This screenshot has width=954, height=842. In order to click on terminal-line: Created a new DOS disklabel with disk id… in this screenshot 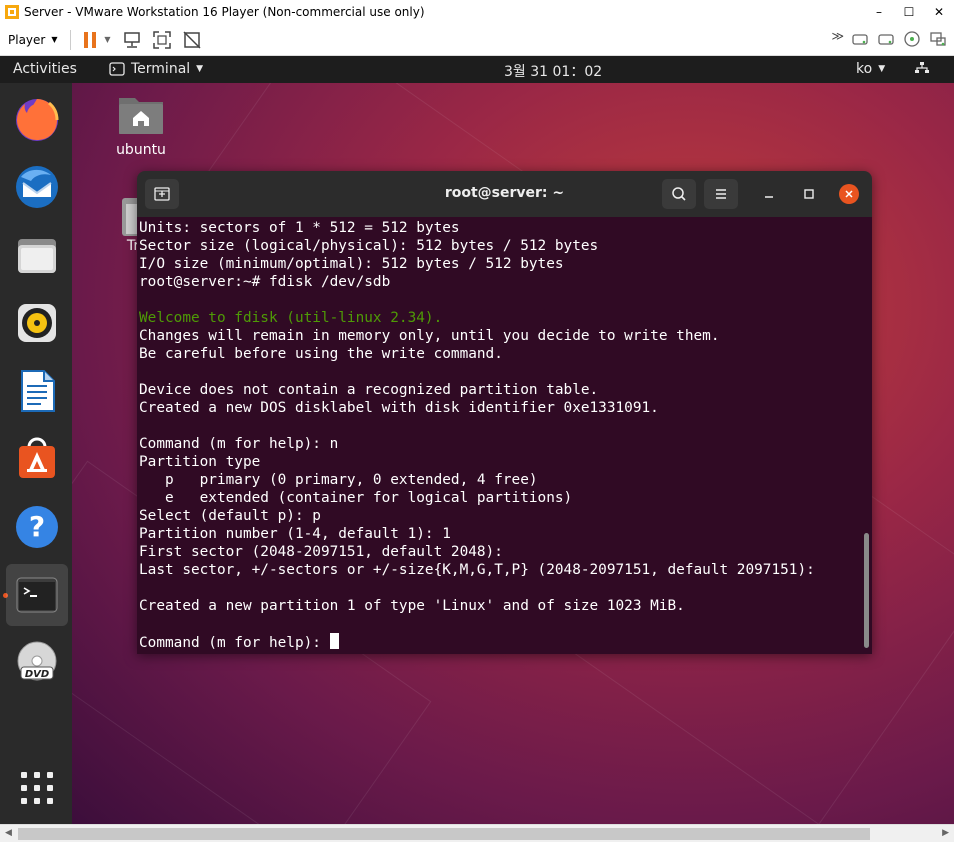, I will do `click(399, 408)`.